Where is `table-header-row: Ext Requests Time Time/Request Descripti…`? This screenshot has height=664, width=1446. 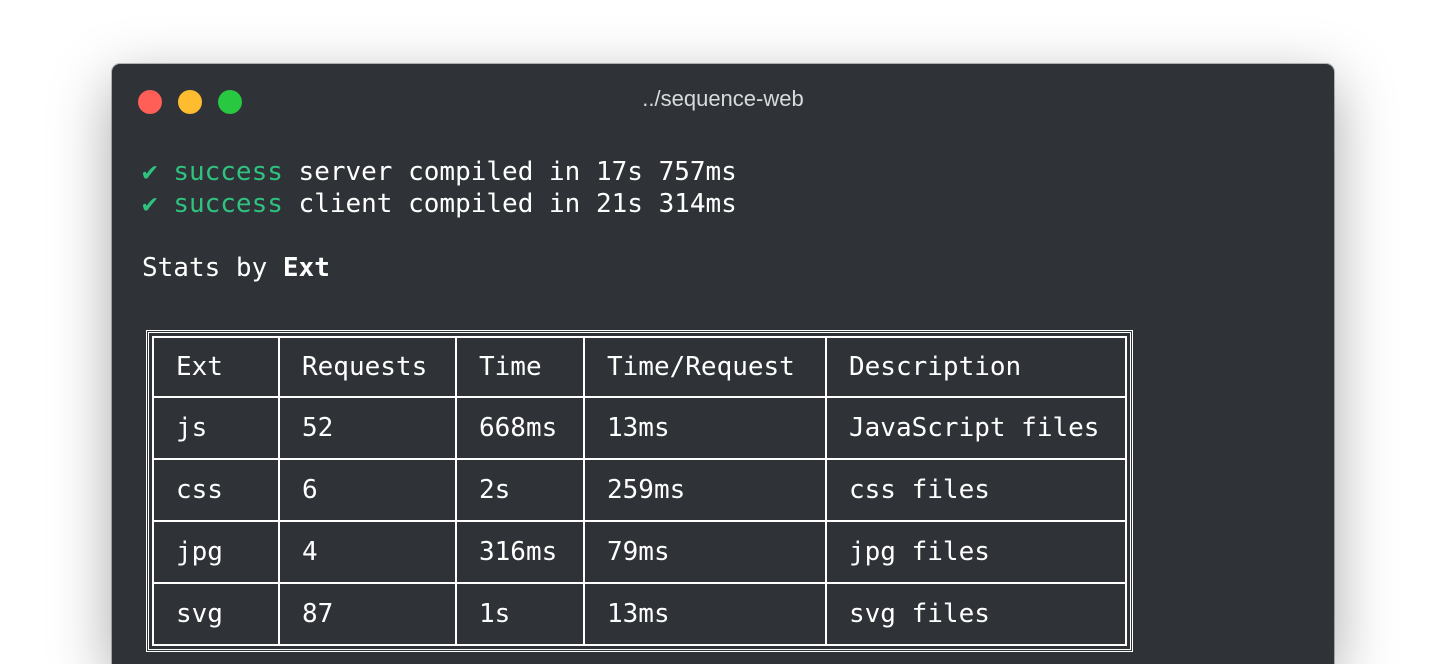
table-header-row: Ext Requests Time Time/Request Descripti… is located at coordinates (639, 367).